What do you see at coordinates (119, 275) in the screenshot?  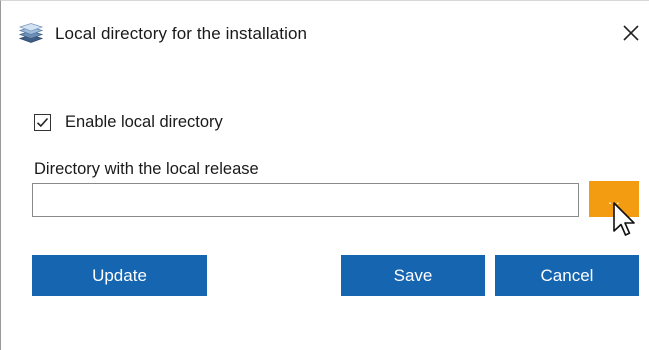 I see `update-button: Update` at bounding box center [119, 275].